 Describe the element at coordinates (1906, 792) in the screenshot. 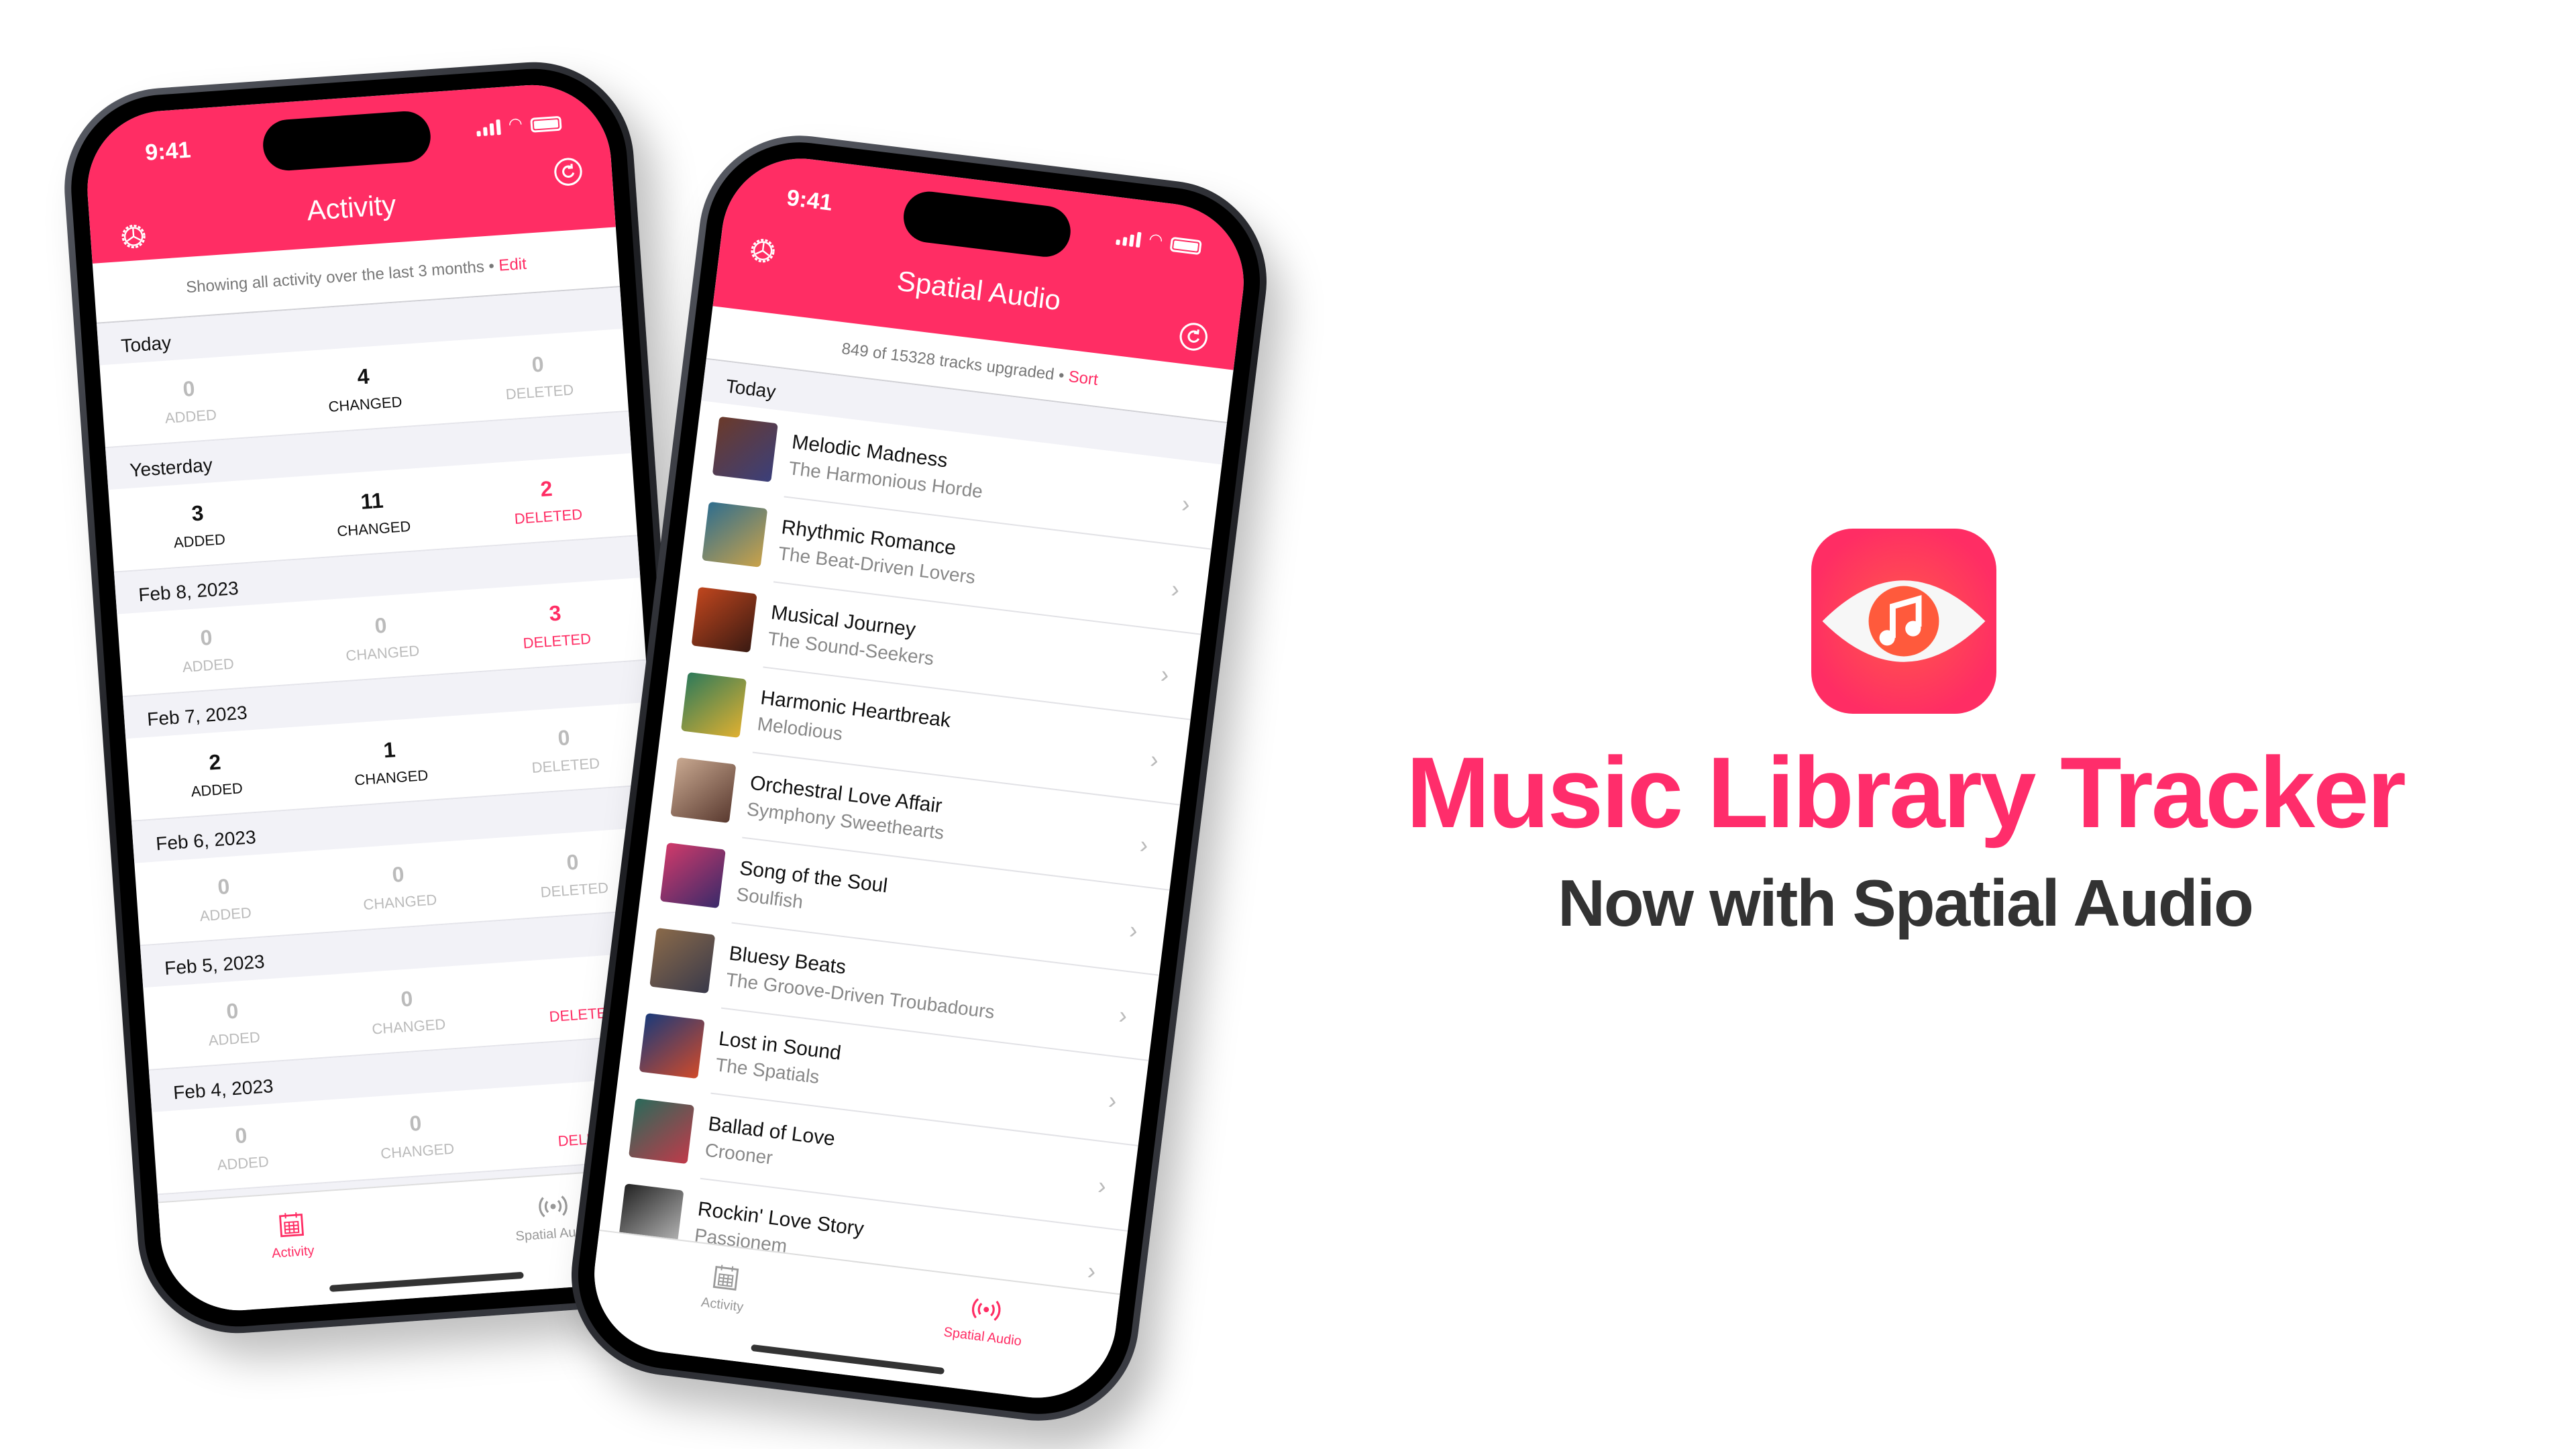

I see `promo-title: Music Library Tracker` at that location.